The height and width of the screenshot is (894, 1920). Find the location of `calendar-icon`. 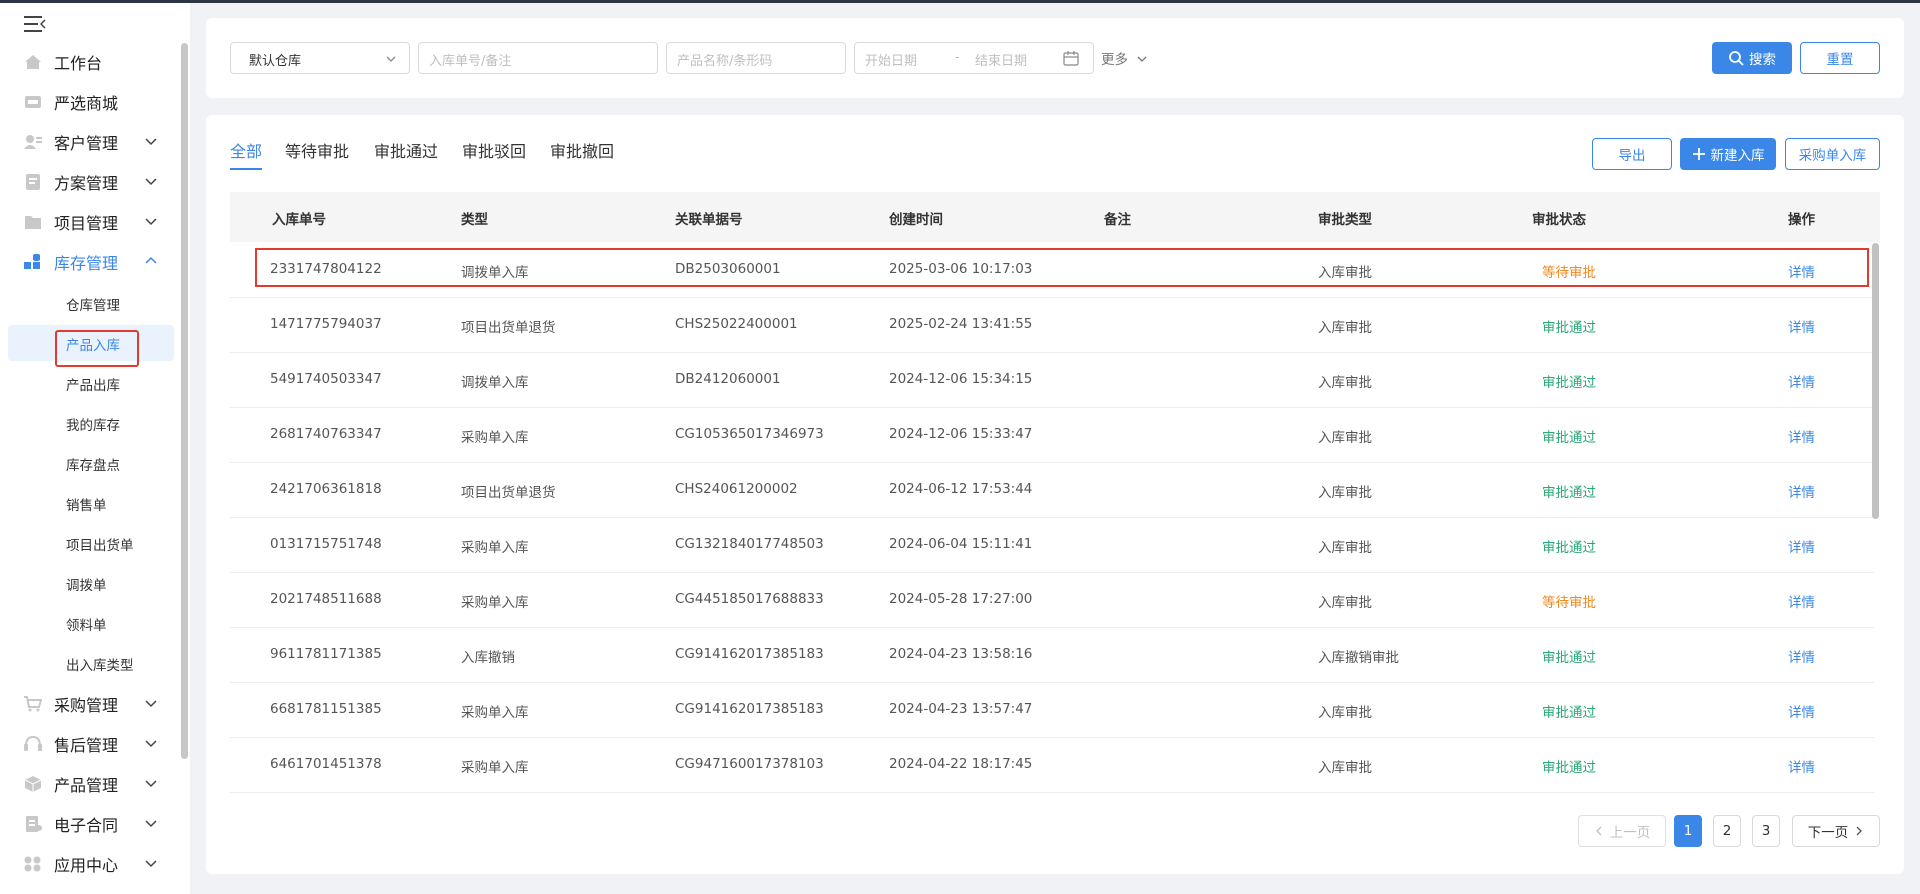

calendar-icon is located at coordinates (1071, 58).